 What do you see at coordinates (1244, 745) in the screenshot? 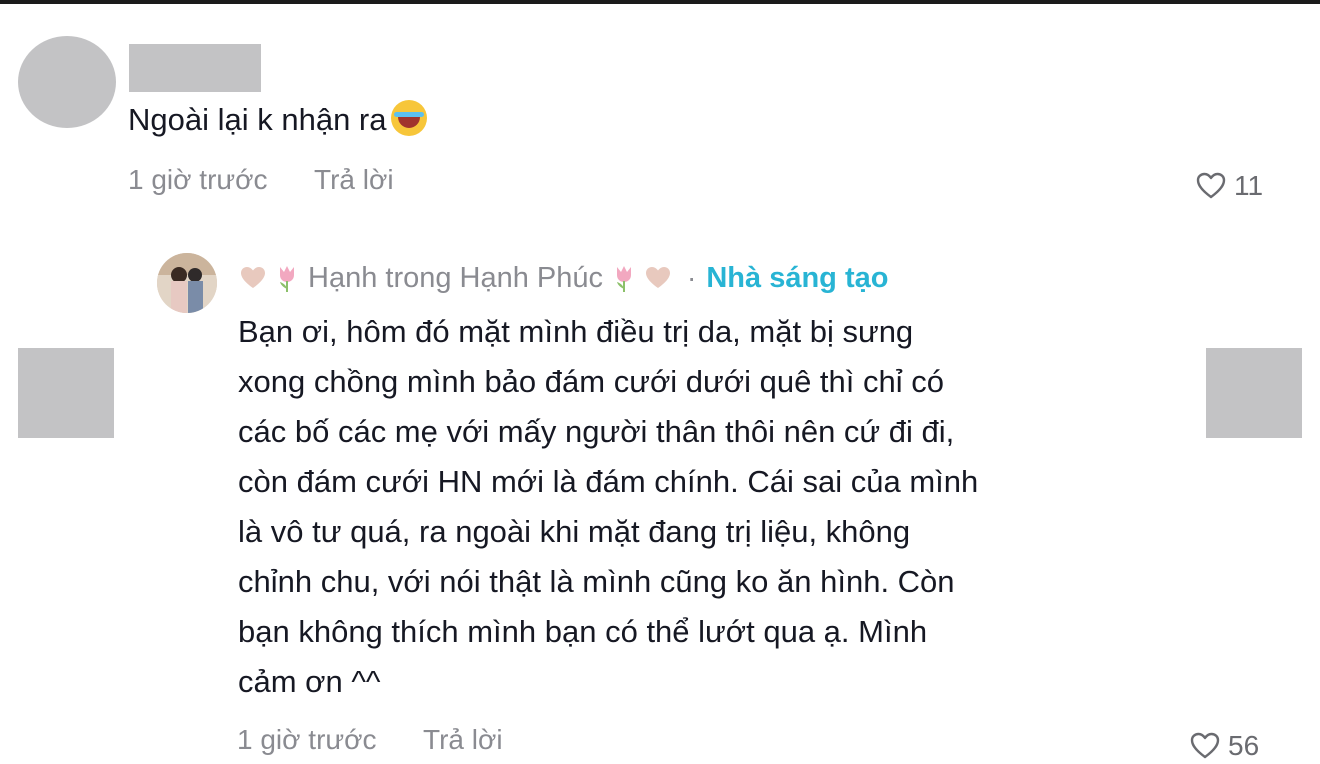
I see `reply-like-count: 56` at bounding box center [1244, 745].